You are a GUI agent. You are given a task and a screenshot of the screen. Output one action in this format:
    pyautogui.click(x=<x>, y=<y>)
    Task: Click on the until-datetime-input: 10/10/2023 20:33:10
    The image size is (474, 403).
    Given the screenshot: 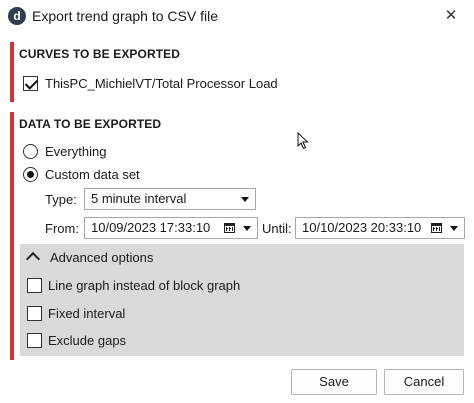 What is the action you would take?
    pyautogui.click(x=380, y=228)
    